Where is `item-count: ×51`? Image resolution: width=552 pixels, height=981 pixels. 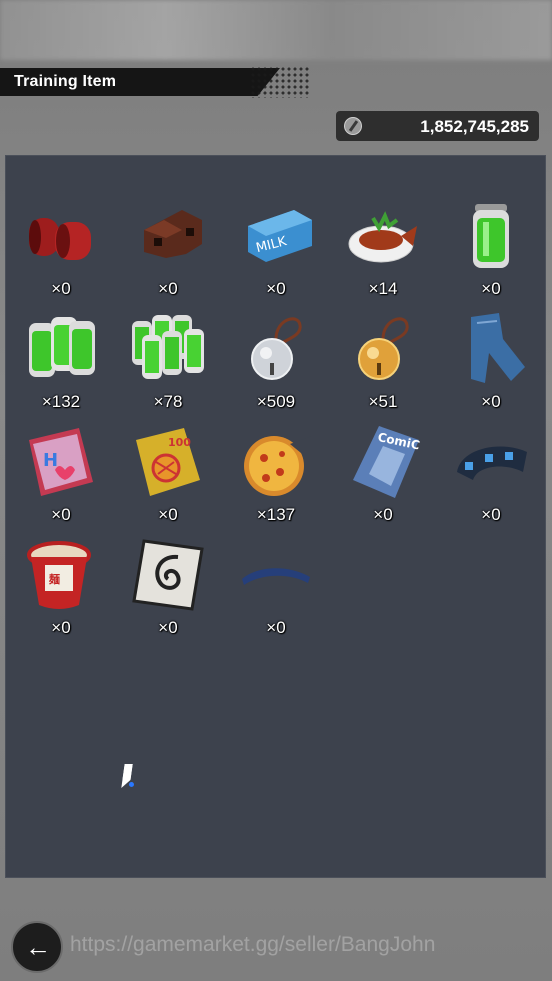 item-count: ×51 is located at coordinates (383, 401).